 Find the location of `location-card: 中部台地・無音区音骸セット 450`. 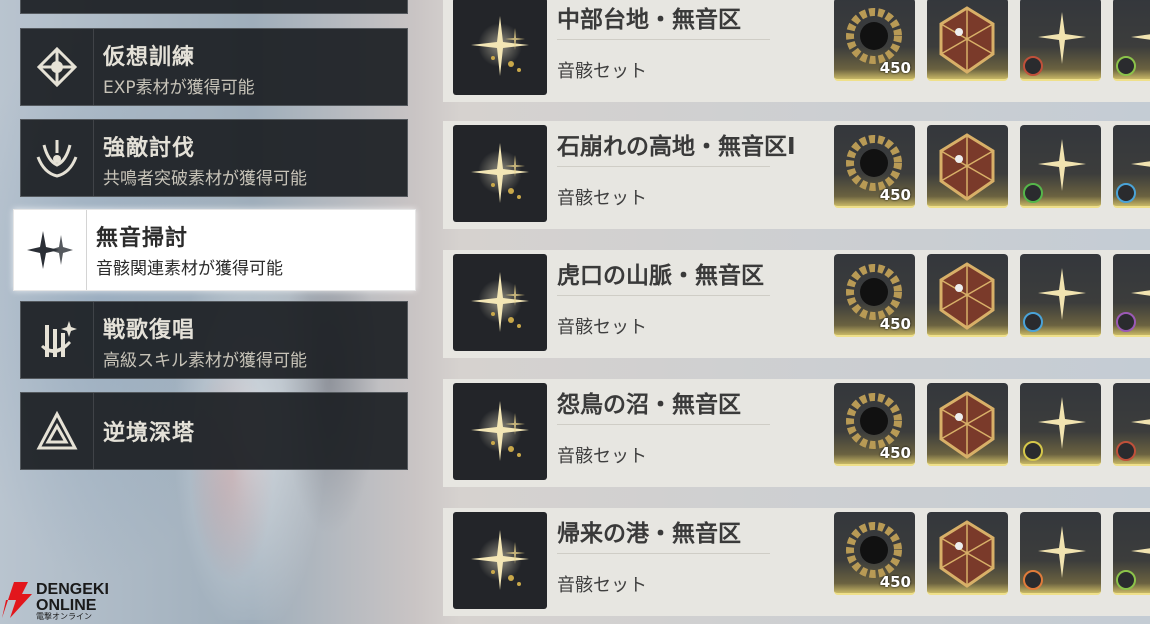

location-card: 中部台地・無音区音骸セット 450 is located at coordinates (796, 51).